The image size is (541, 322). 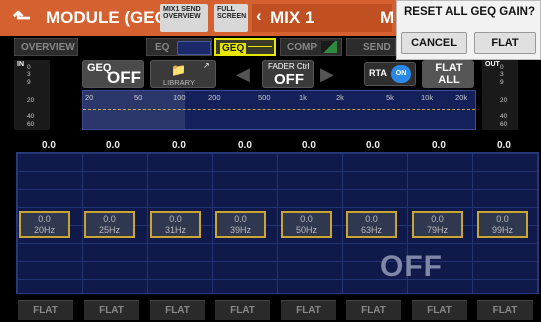 I want to click on in-label: IN, so click(x=20, y=64).